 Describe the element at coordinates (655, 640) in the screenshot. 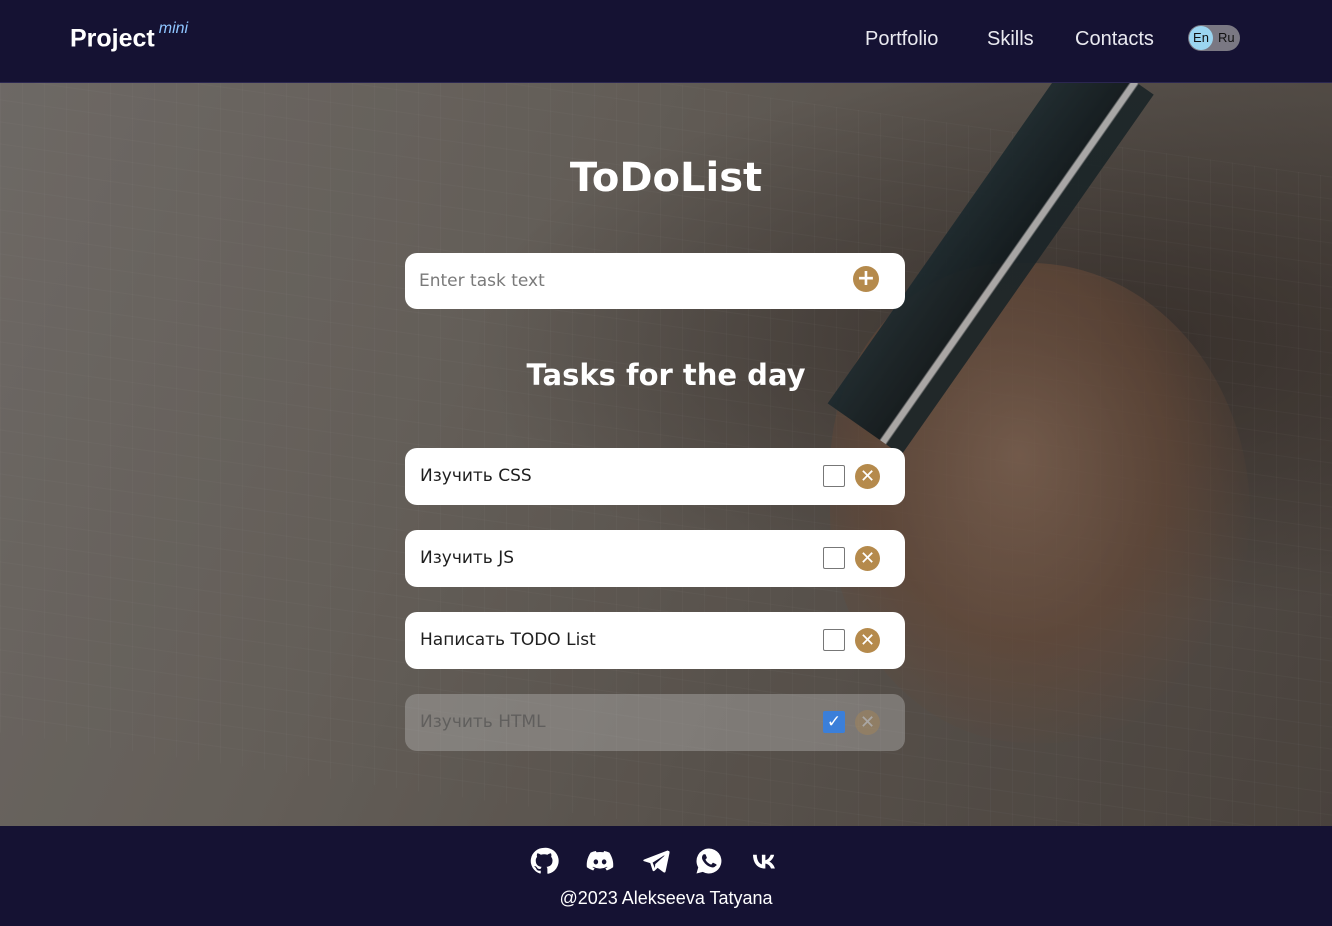

I see `task-item: Написать TODO List ✕` at that location.